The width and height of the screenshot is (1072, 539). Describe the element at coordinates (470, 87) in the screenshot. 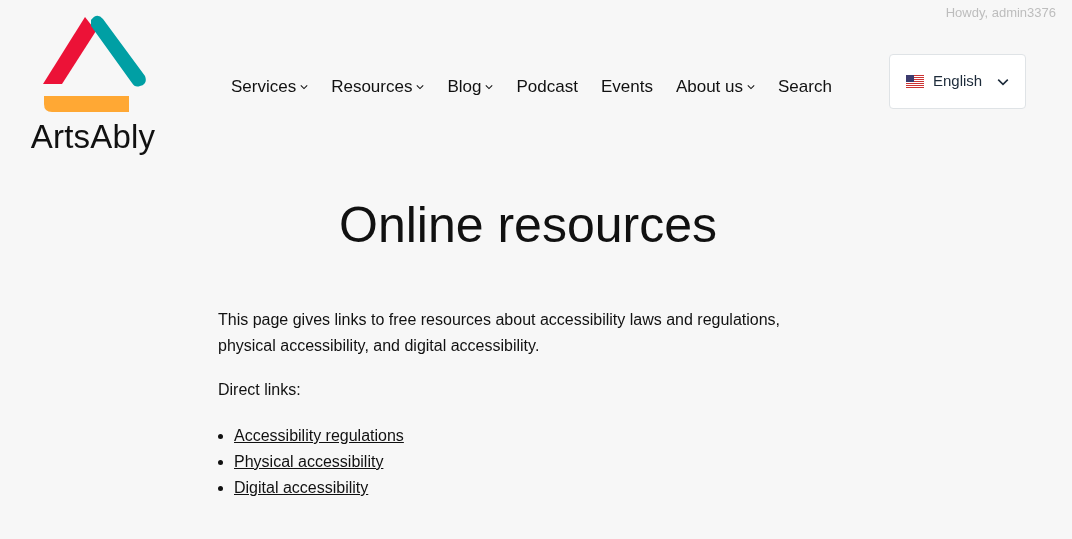

I see `nav-link: Blog` at that location.